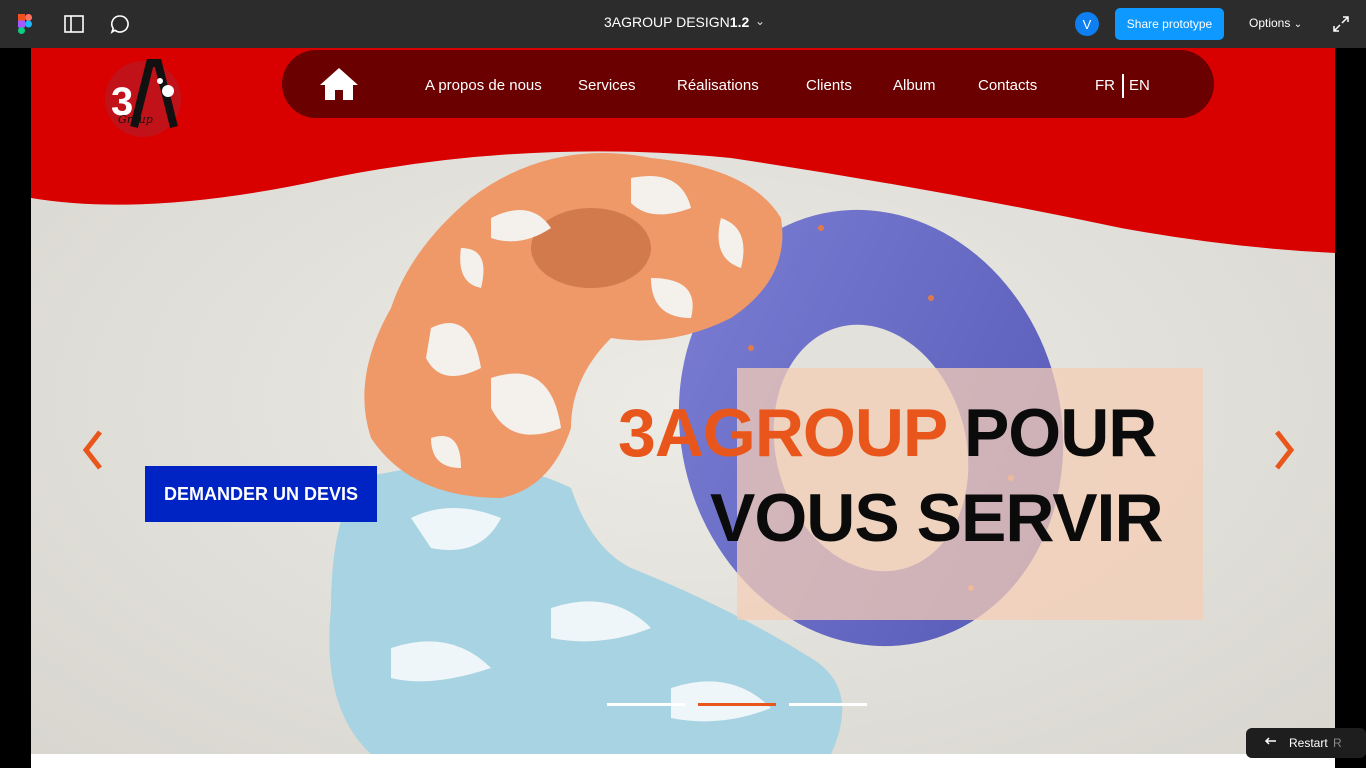 This screenshot has width=1366, height=768. I want to click on fullscreen-icon, so click(1341, 24).